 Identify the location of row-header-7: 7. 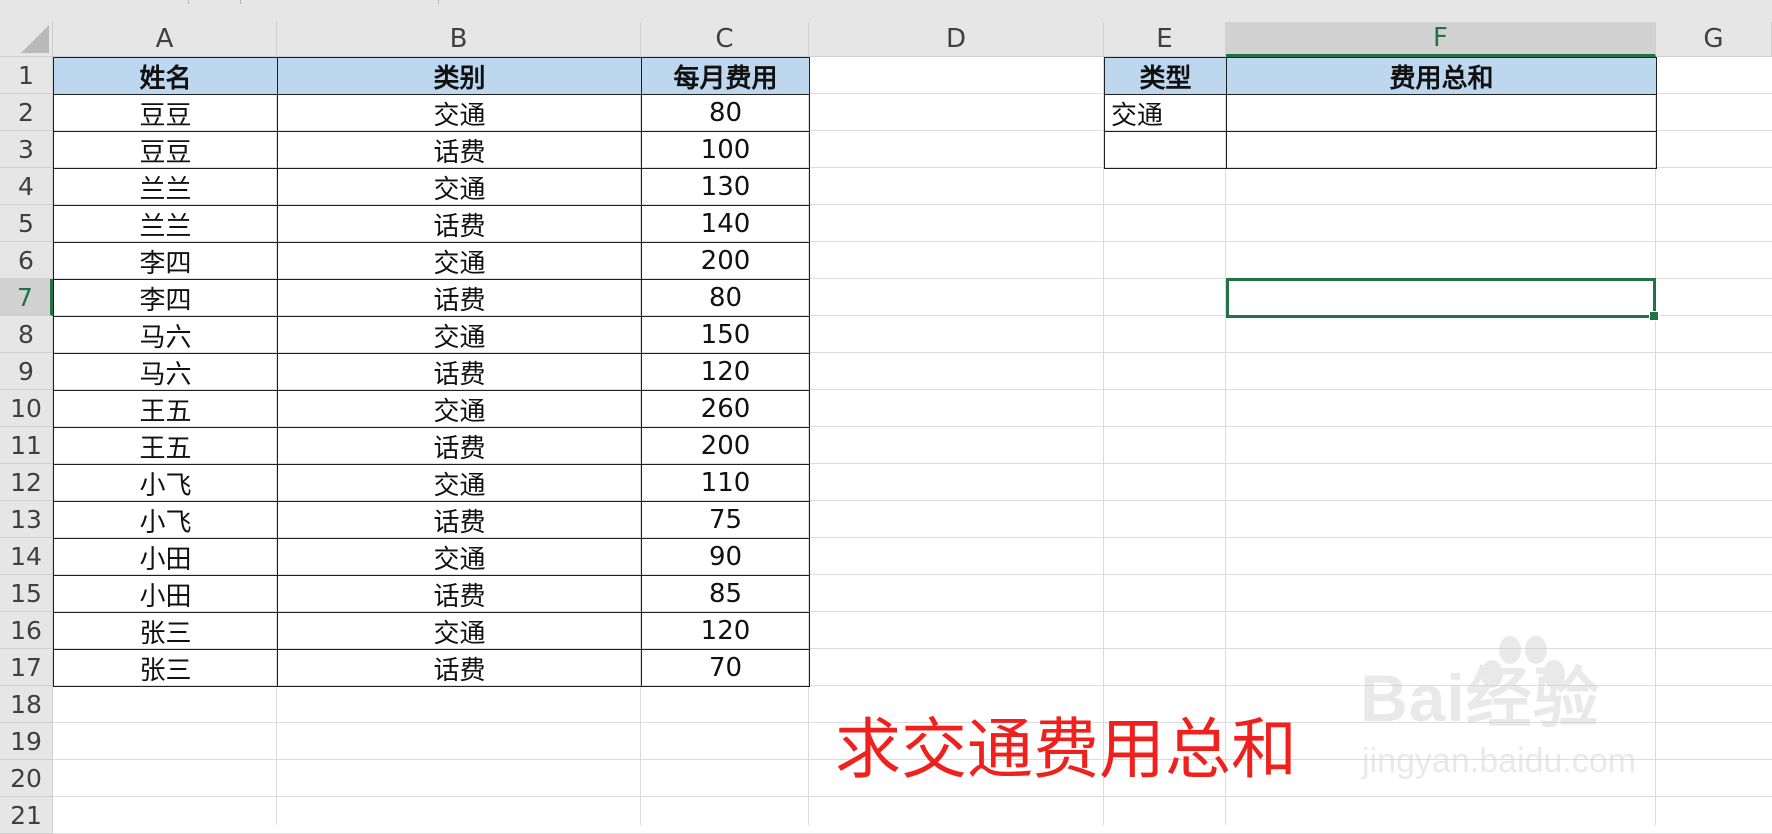
(26, 297).